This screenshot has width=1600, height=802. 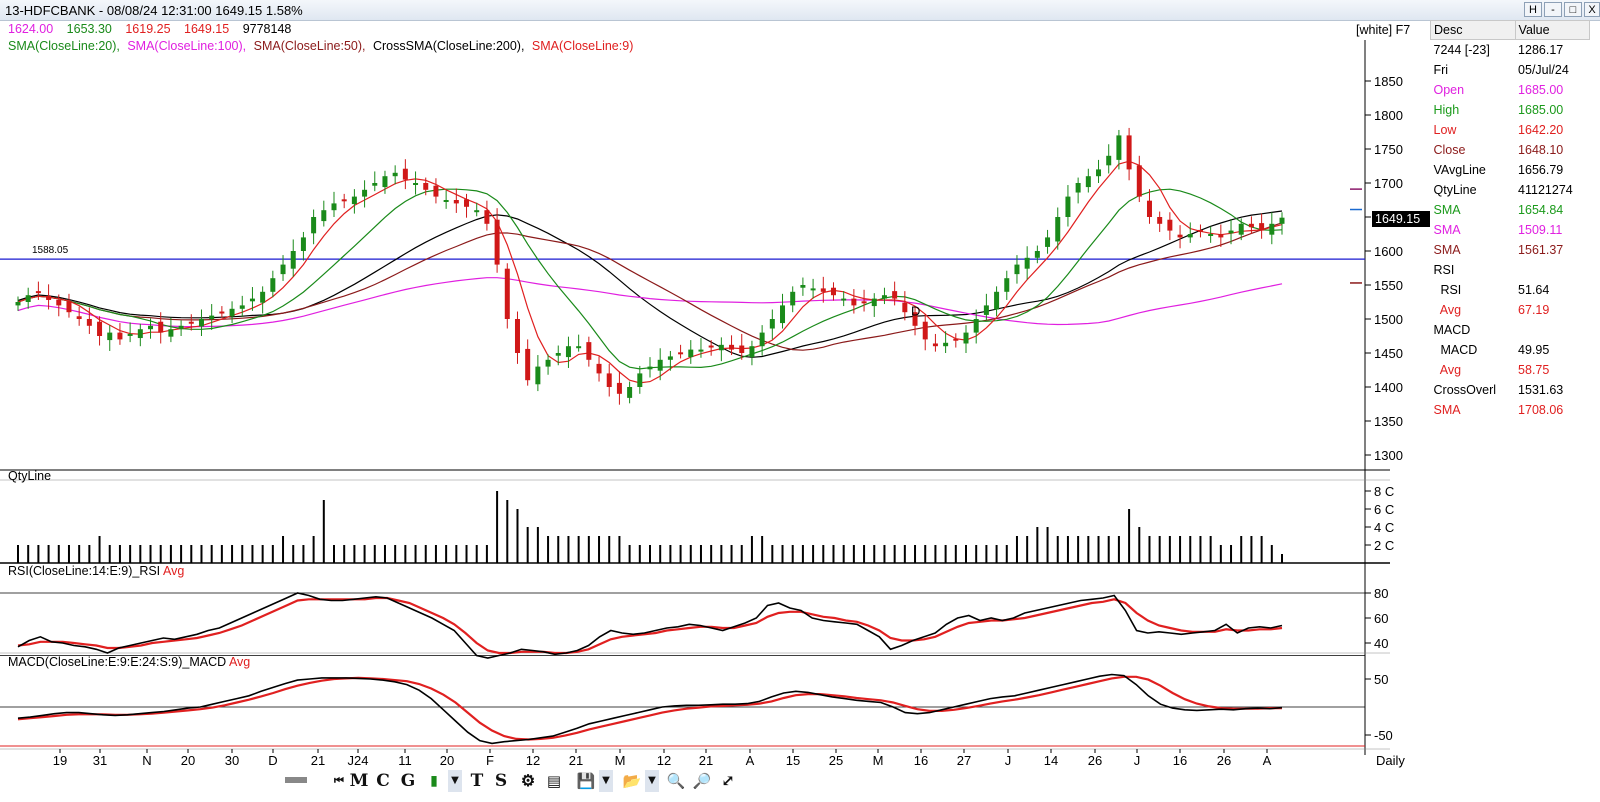 I want to click on candle-icon: ▮, so click(x=434, y=781).